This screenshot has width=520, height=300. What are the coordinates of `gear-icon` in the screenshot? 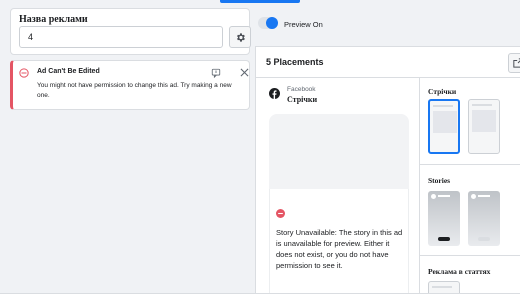 It's located at (240, 37).